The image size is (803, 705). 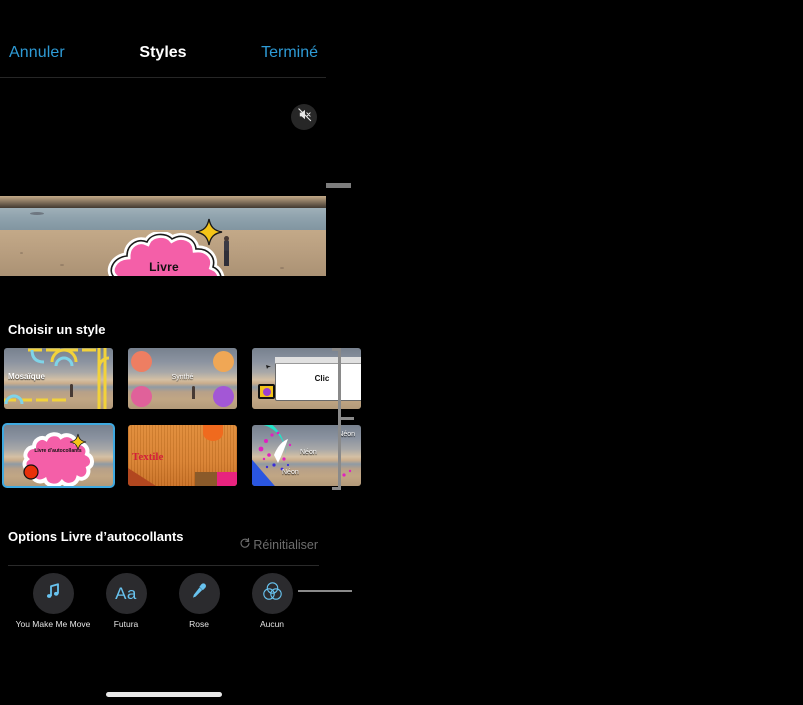 What do you see at coordinates (164, 254) in the screenshot?
I see `sticker-cloud: Livre d’autocollants` at bounding box center [164, 254].